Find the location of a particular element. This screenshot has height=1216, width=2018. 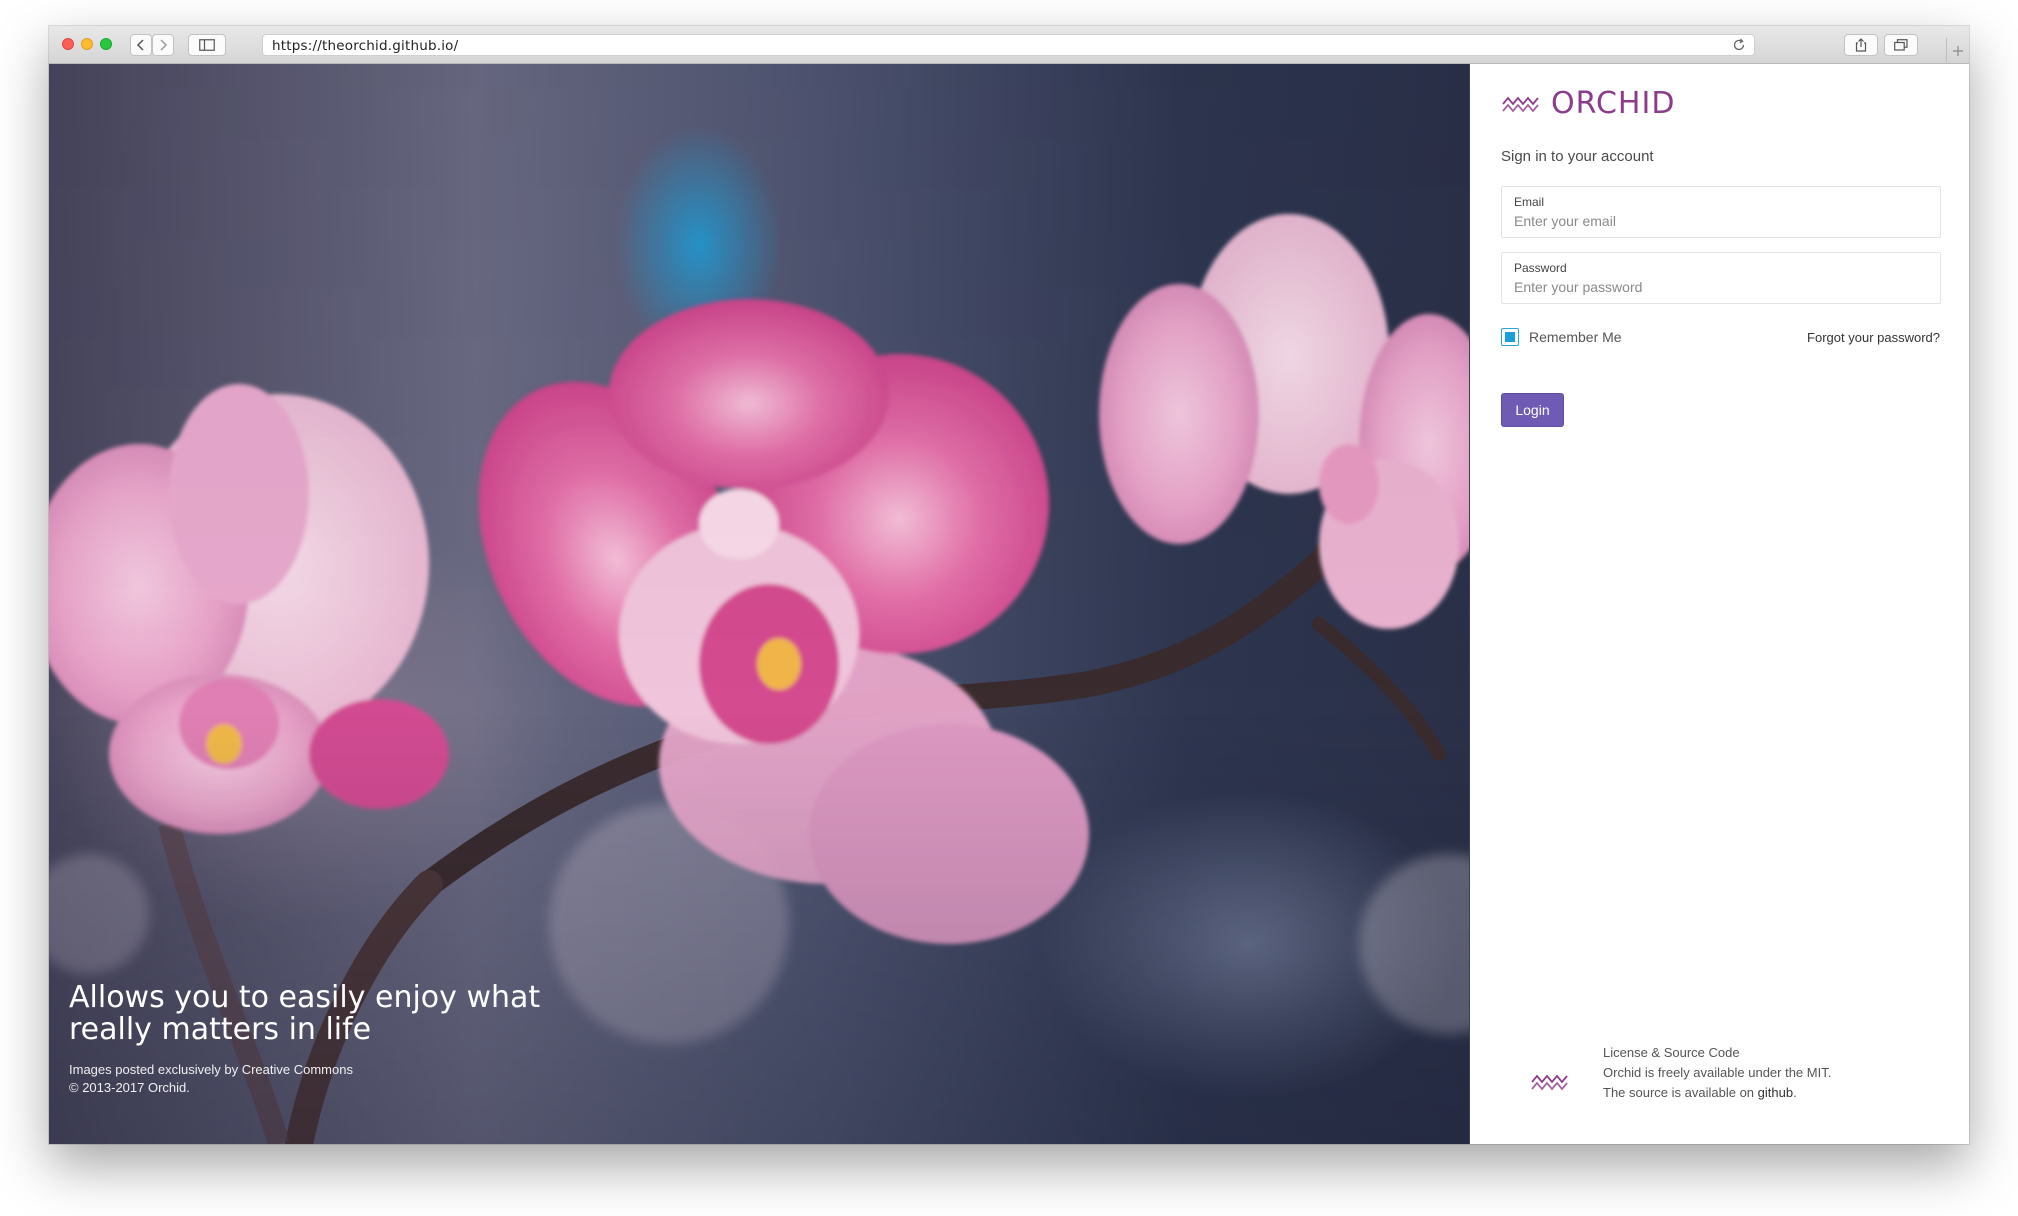

share-icon is located at coordinates (1861, 45).